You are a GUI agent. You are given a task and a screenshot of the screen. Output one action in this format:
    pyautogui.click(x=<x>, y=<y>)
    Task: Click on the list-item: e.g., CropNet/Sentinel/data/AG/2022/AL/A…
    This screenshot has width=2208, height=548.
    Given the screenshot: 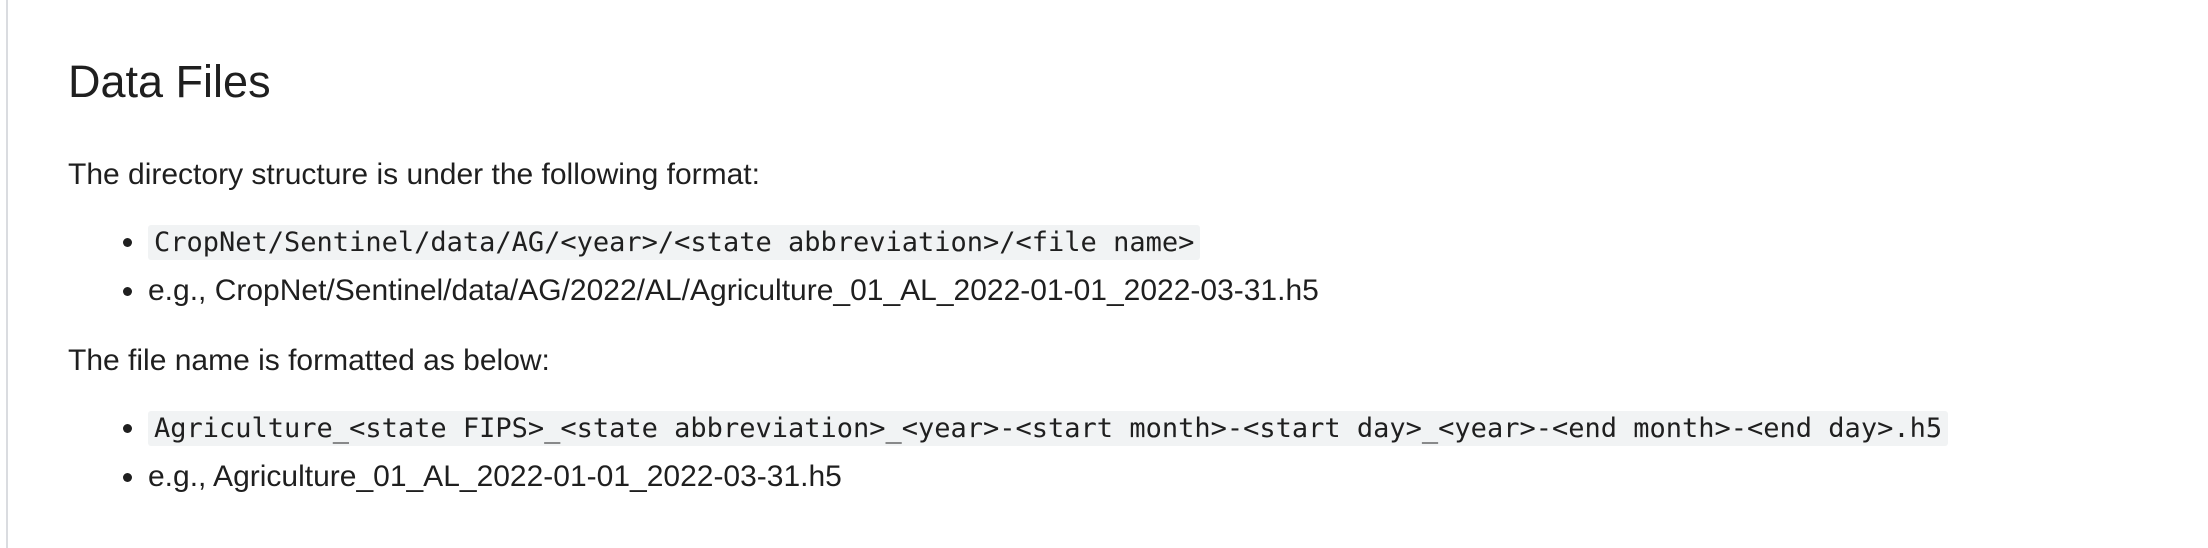 What is the action you would take?
    pyautogui.click(x=1118, y=294)
    